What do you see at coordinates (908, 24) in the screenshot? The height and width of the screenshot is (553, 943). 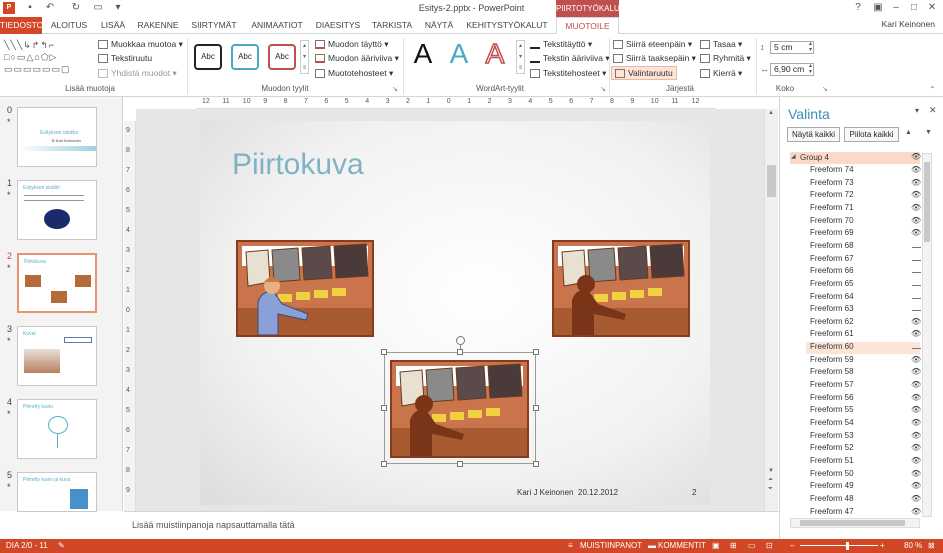 I see `user-name: Kari Keinonen` at bounding box center [908, 24].